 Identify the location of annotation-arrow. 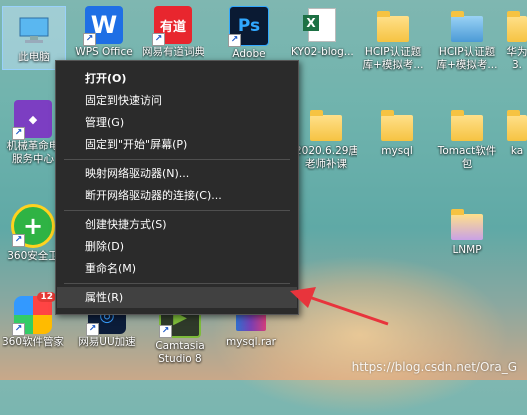
(339, 306).